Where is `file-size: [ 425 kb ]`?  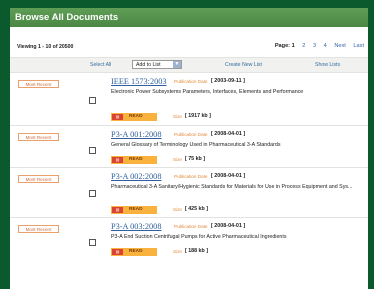
file-size: [ 425 kb ] is located at coordinates (196, 209).